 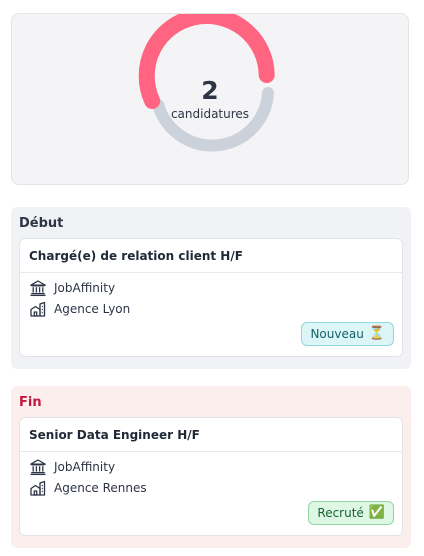 What do you see at coordinates (41, 223) in the screenshot?
I see `stage-title-debut: Début` at bounding box center [41, 223].